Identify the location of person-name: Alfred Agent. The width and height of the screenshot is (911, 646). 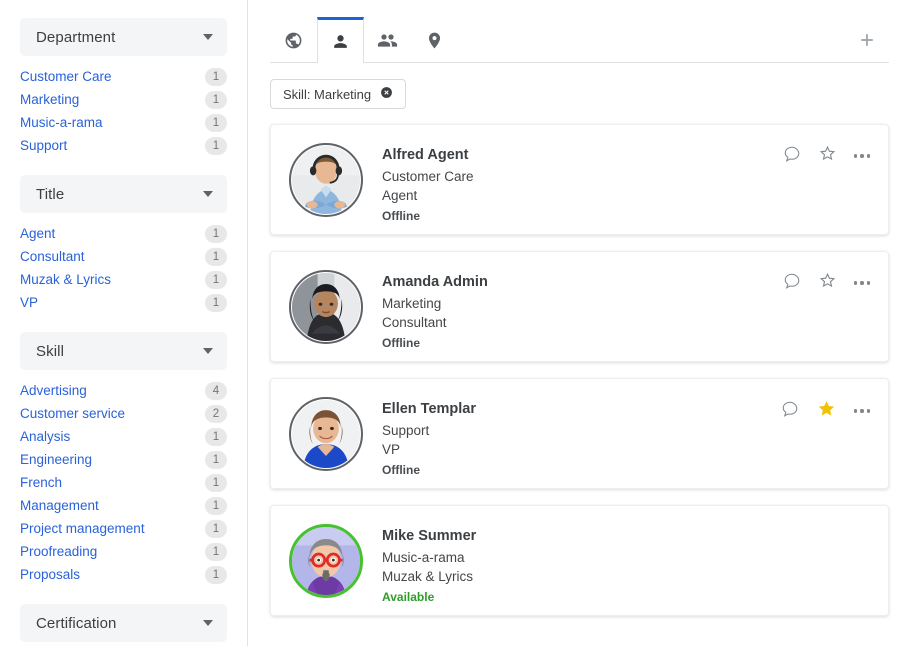
(425, 155).